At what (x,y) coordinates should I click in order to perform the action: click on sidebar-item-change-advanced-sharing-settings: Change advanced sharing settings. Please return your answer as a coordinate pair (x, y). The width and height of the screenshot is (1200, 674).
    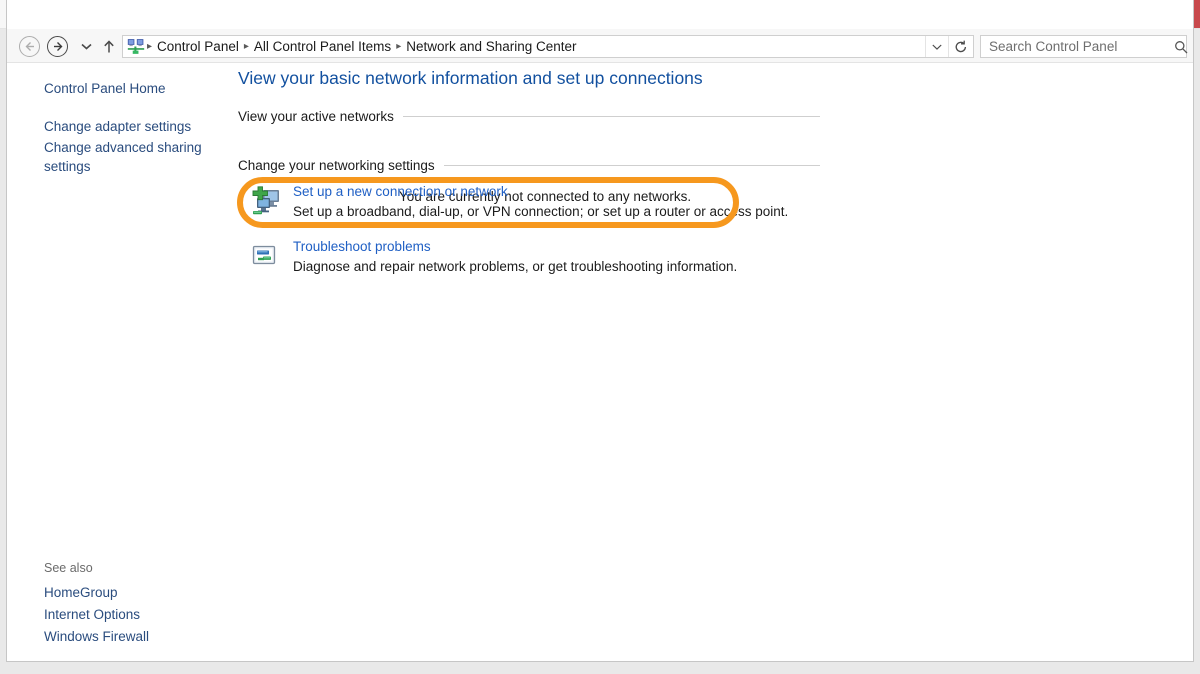
    Looking at the image, I should click on (129, 157).